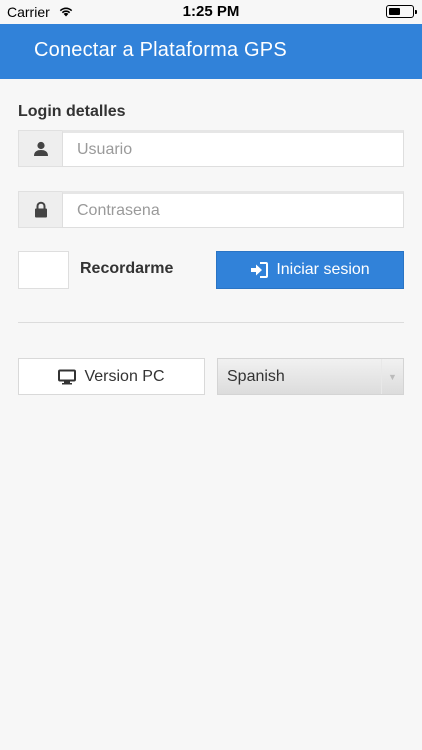 The width and height of the screenshot is (422, 750). What do you see at coordinates (72, 111) in the screenshot?
I see `login-section-title: Login detalles` at bounding box center [72, 111].